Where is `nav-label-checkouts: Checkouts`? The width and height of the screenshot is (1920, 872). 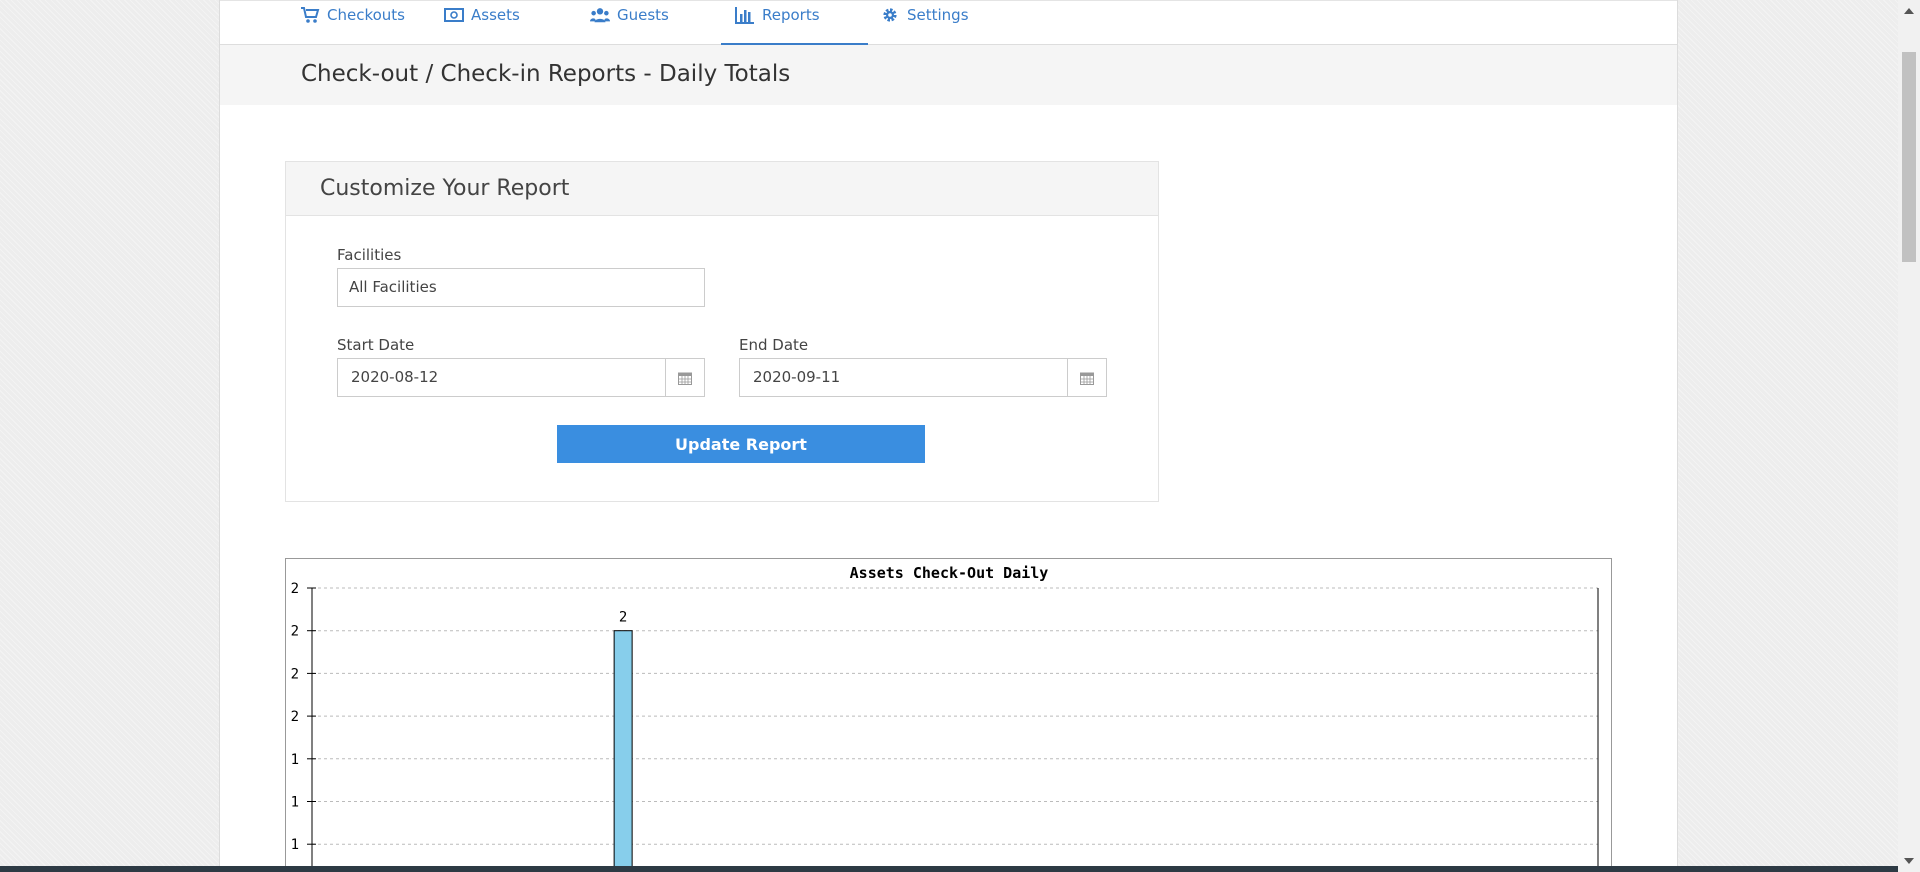
nav-label-checkouts: Checkouts is located at coordinates (366, 15).